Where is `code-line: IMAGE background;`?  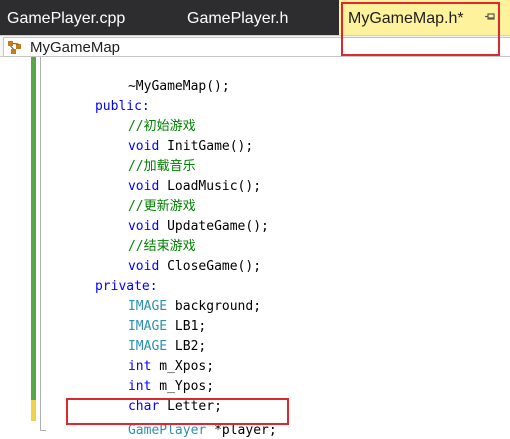
code-line: IMAGE background; is located at coordinates (171, 295).